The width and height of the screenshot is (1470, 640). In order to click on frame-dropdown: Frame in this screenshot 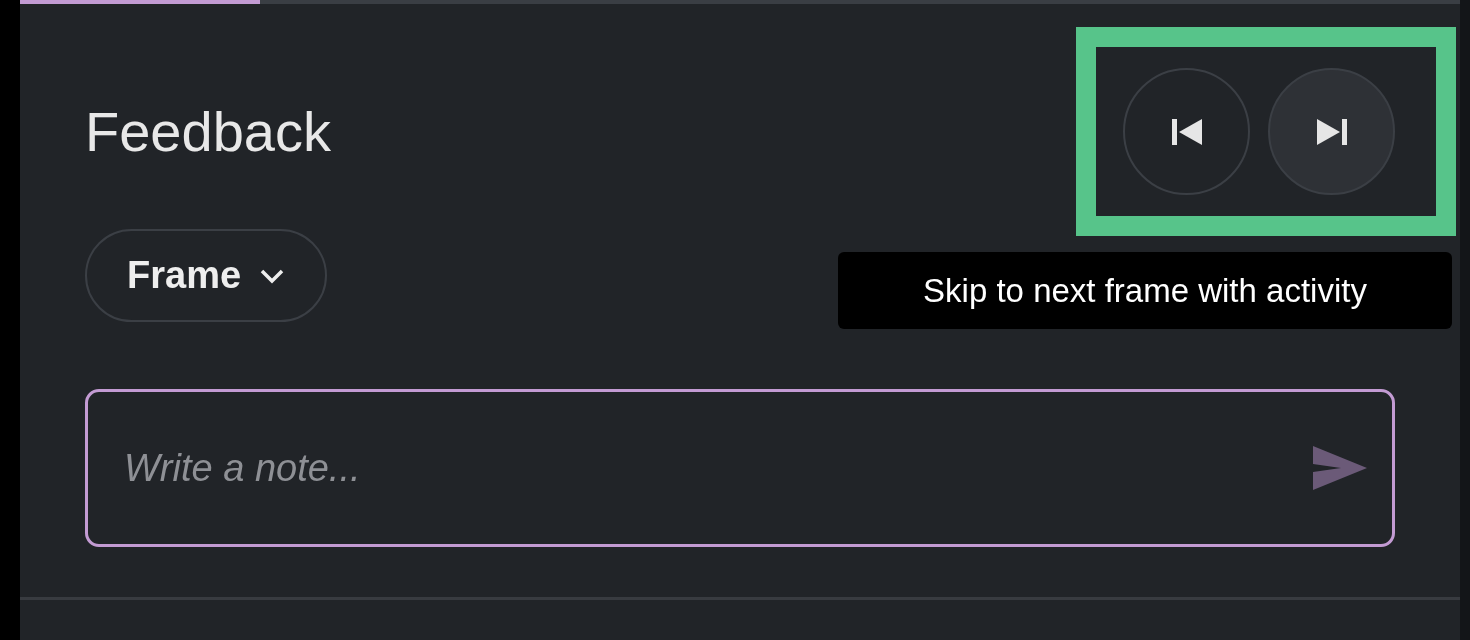, I will do `click(206, 275)`.